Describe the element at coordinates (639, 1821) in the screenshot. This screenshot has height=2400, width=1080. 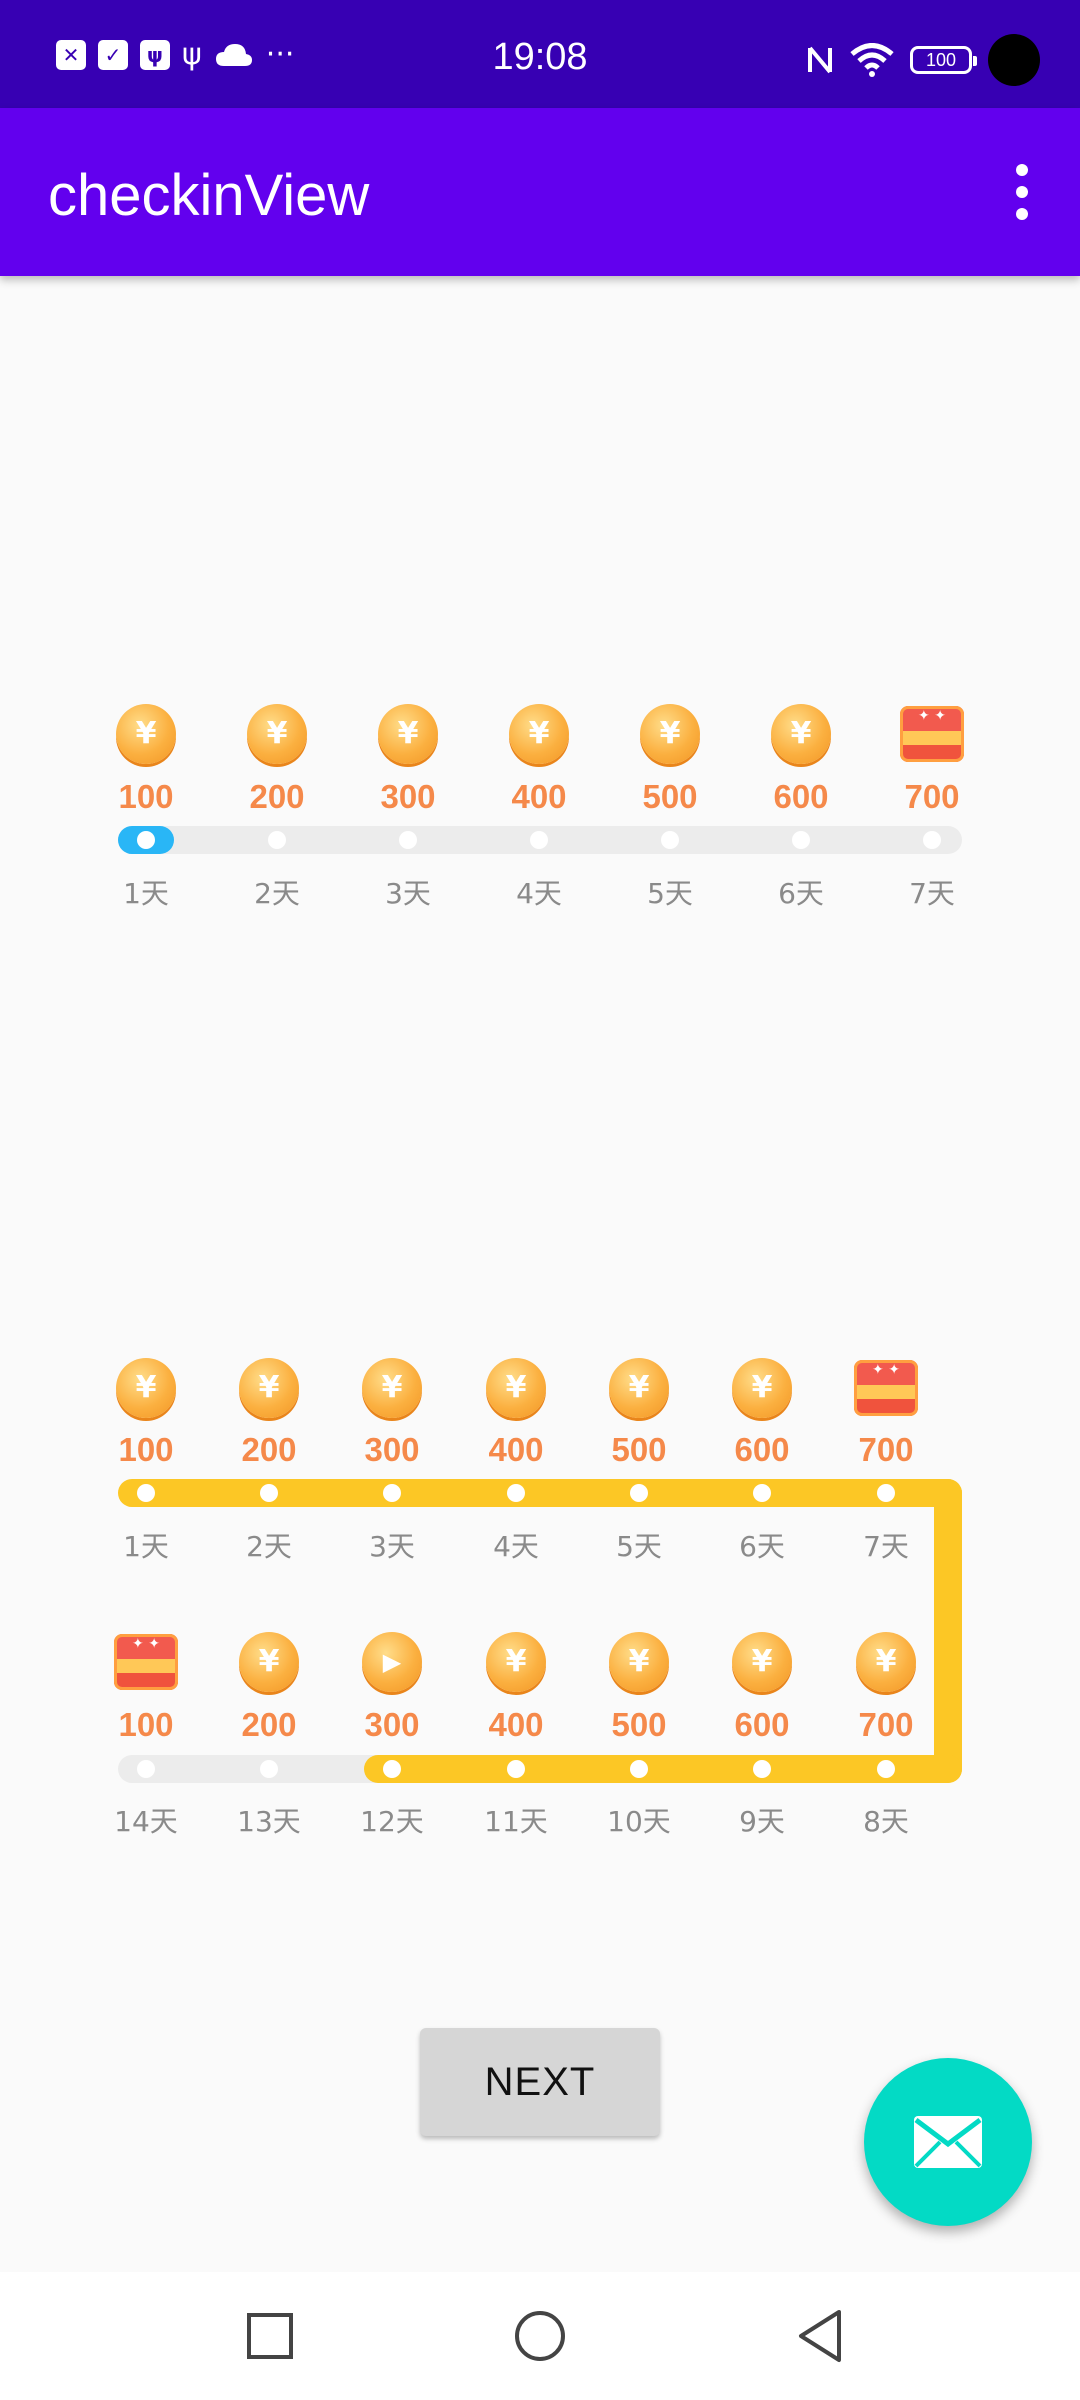
I see `day-label: 10天` at that location.